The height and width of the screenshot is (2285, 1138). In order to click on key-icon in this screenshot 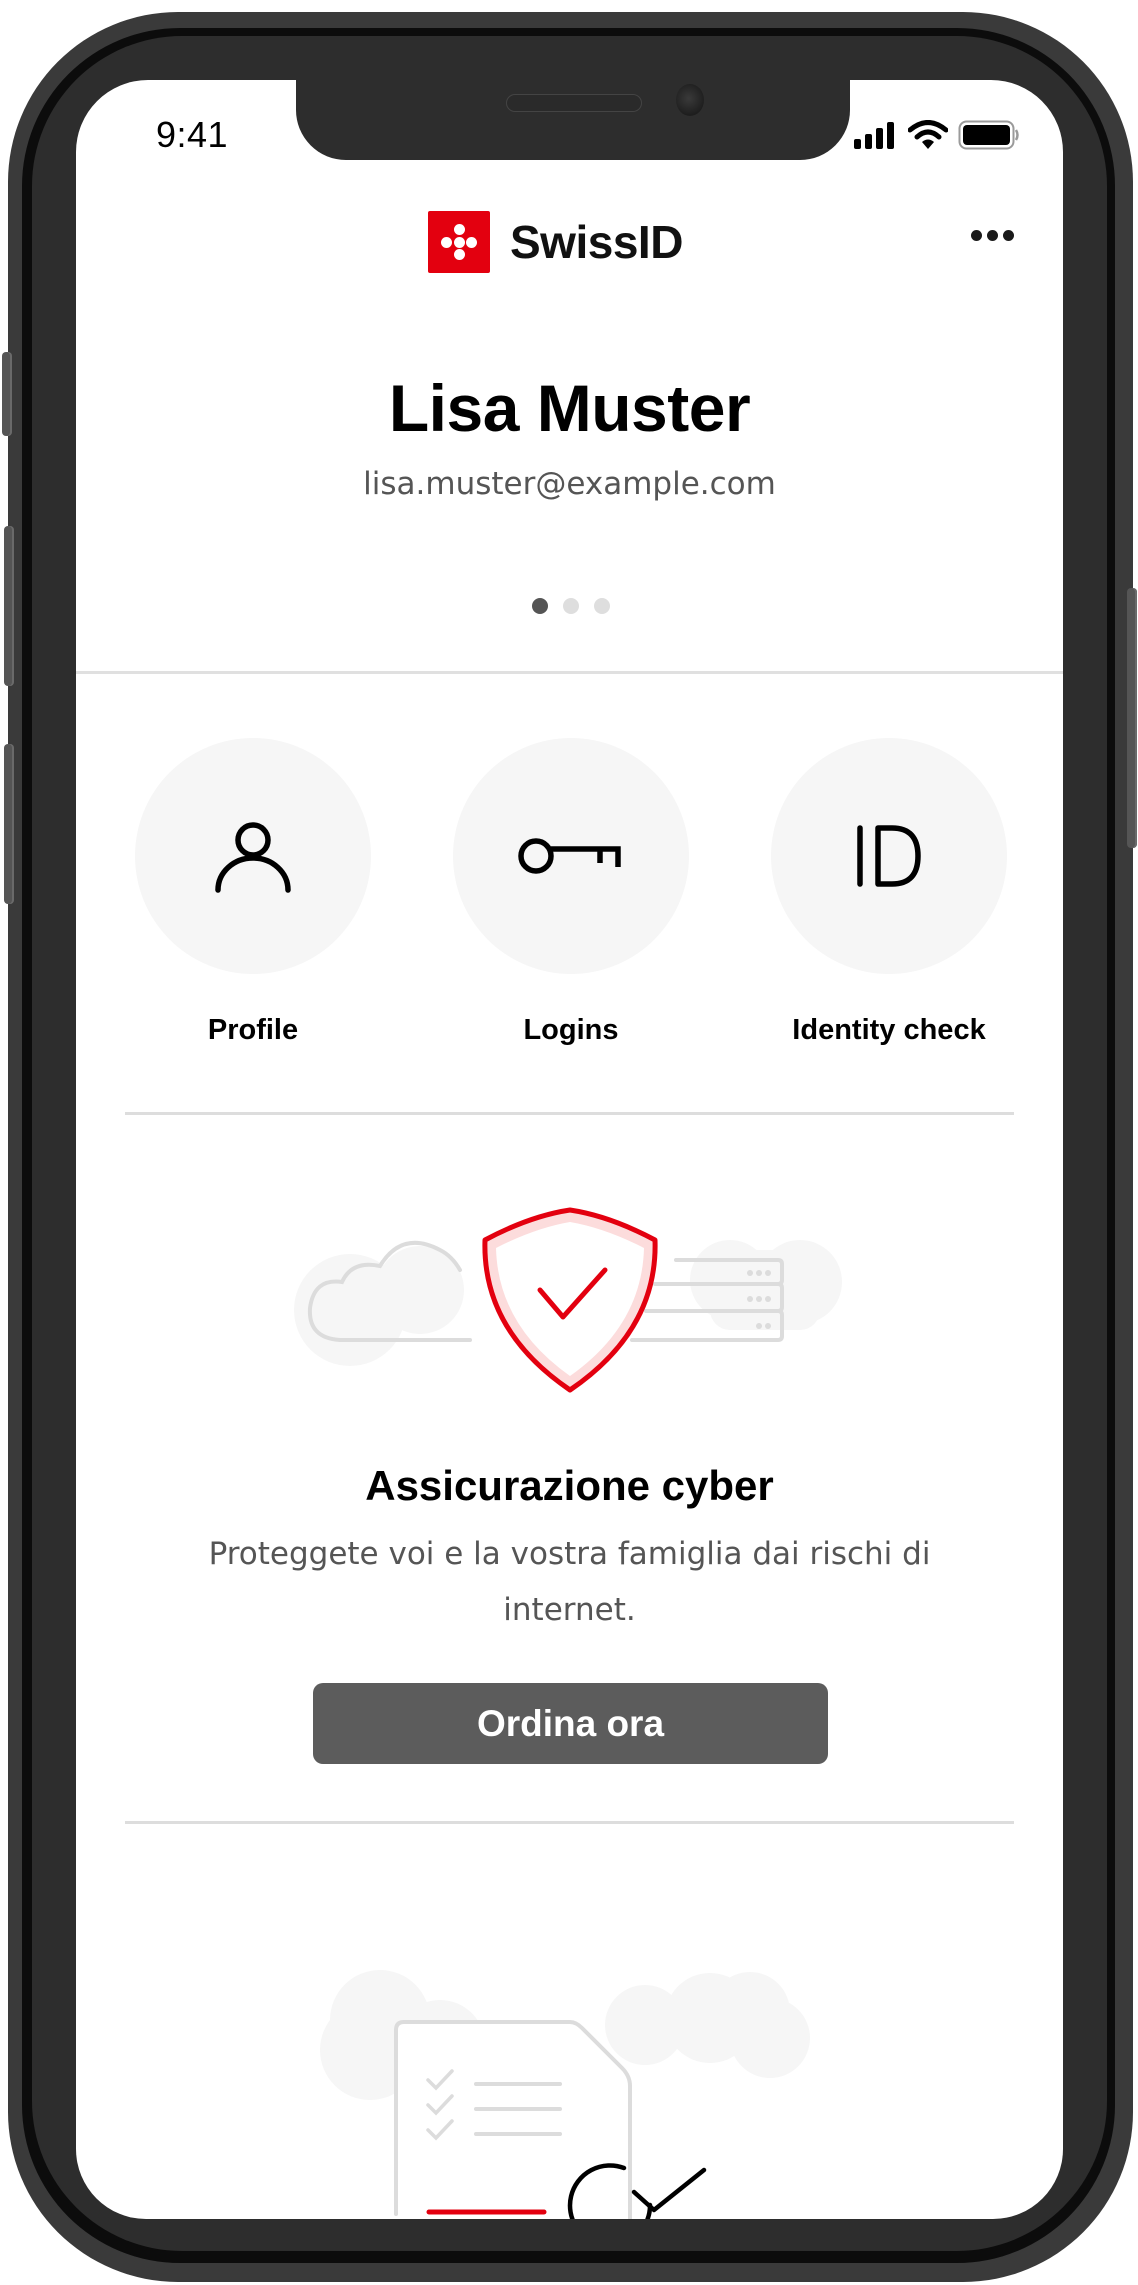, I will do `click(569, 856)`.